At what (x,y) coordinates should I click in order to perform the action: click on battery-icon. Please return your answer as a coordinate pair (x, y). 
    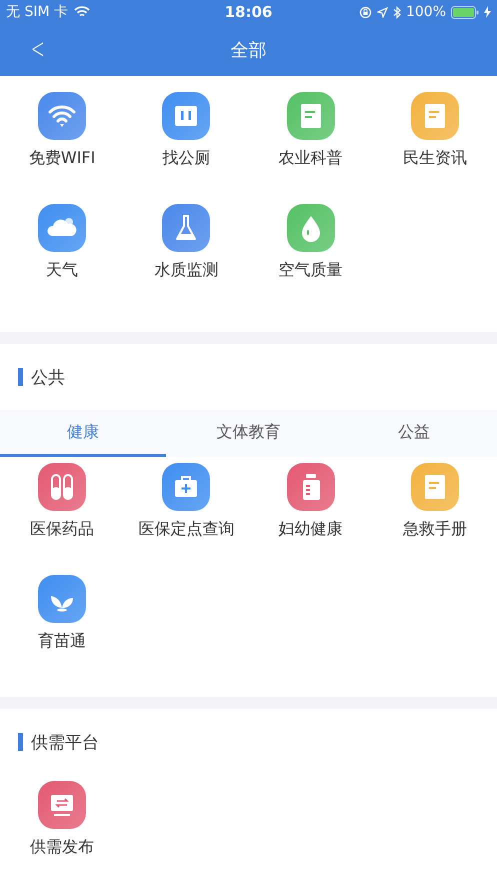
    Looking at the image, I should click on (465, 12).